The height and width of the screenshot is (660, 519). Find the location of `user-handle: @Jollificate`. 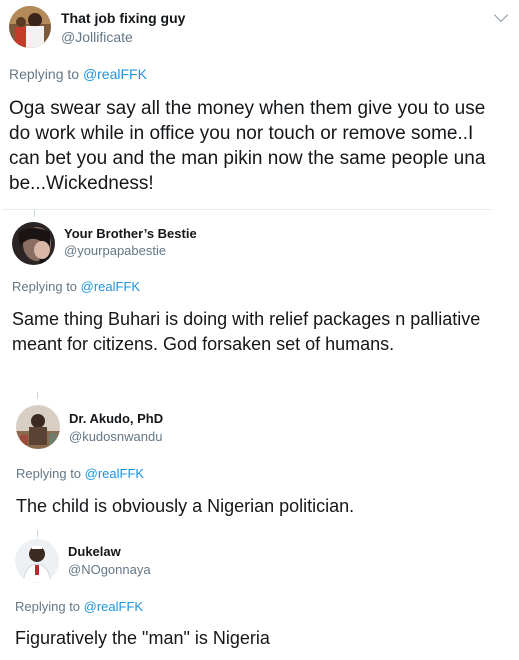

user-handle: @Jollificate is located at coordinates (97, 37).